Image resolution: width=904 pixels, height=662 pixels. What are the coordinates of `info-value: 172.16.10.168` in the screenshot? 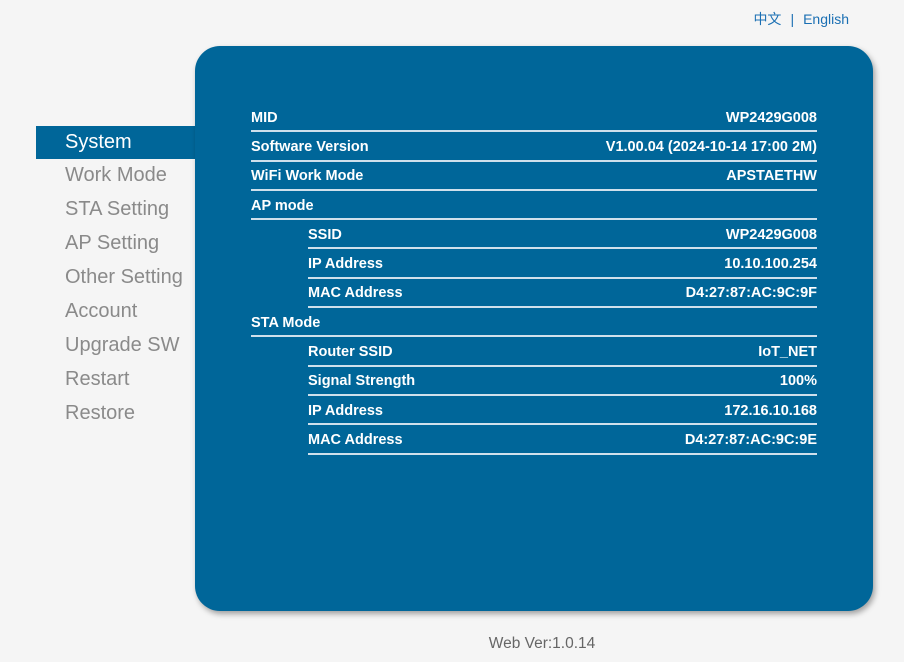 It's located at (770, 410).